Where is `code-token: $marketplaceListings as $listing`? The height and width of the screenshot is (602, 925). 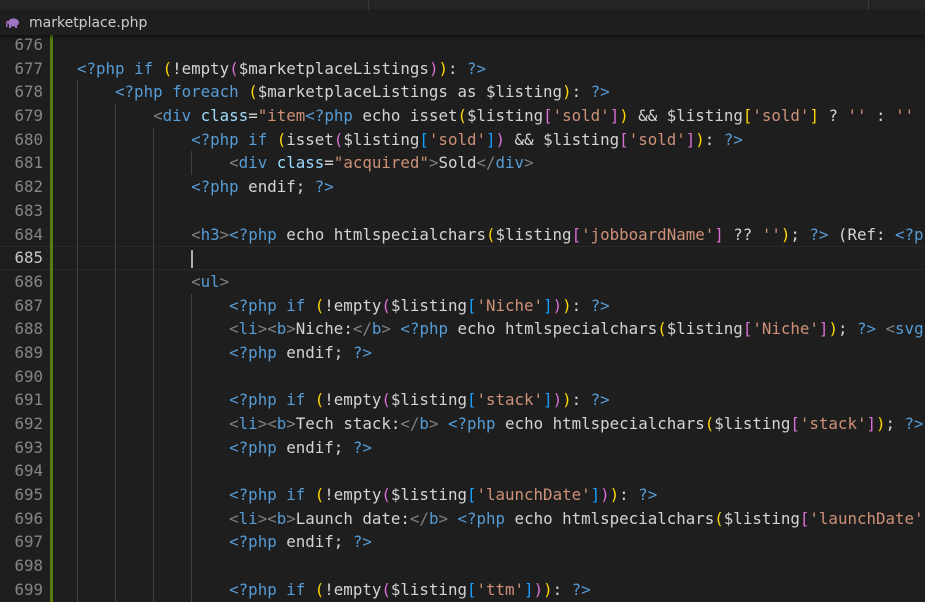 code-token: $marketplaceListings as $listing is located at coordinates (410, 92).